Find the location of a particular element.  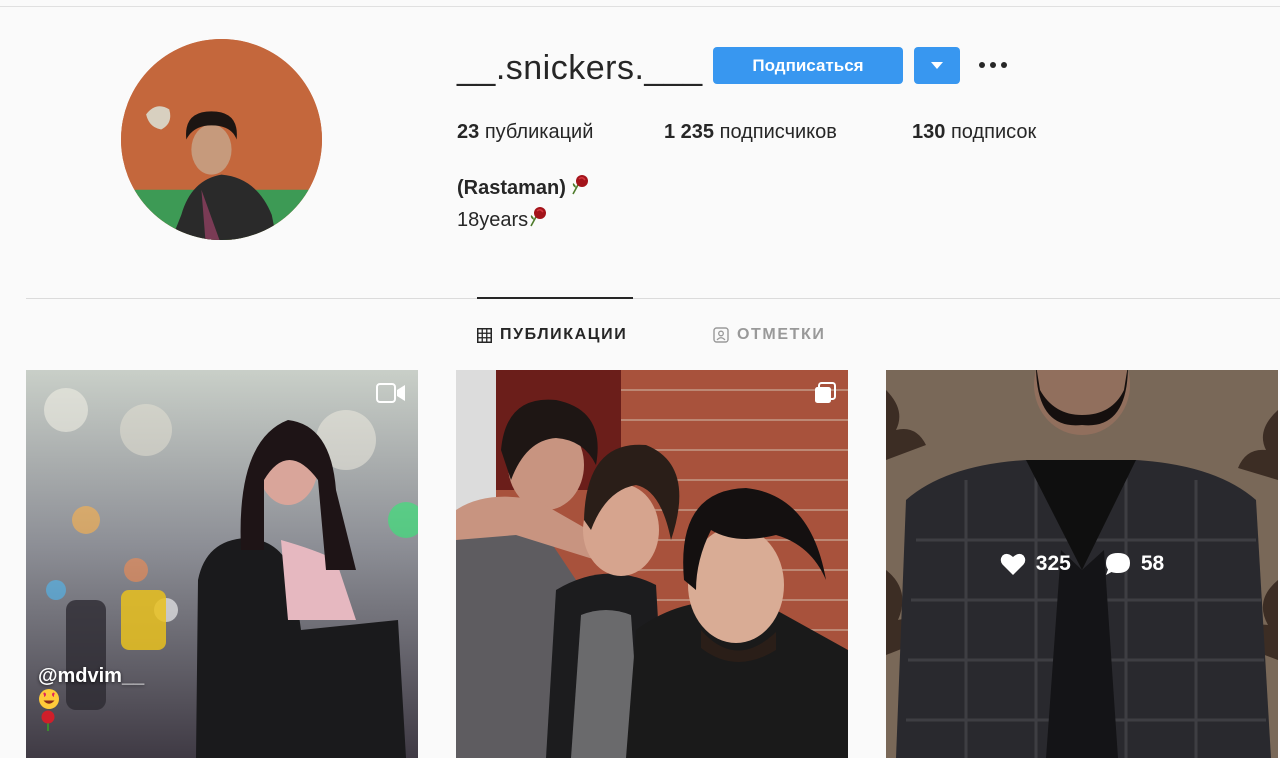

post-hover-stats: 325 58 is located at coordinates (1082, 564).